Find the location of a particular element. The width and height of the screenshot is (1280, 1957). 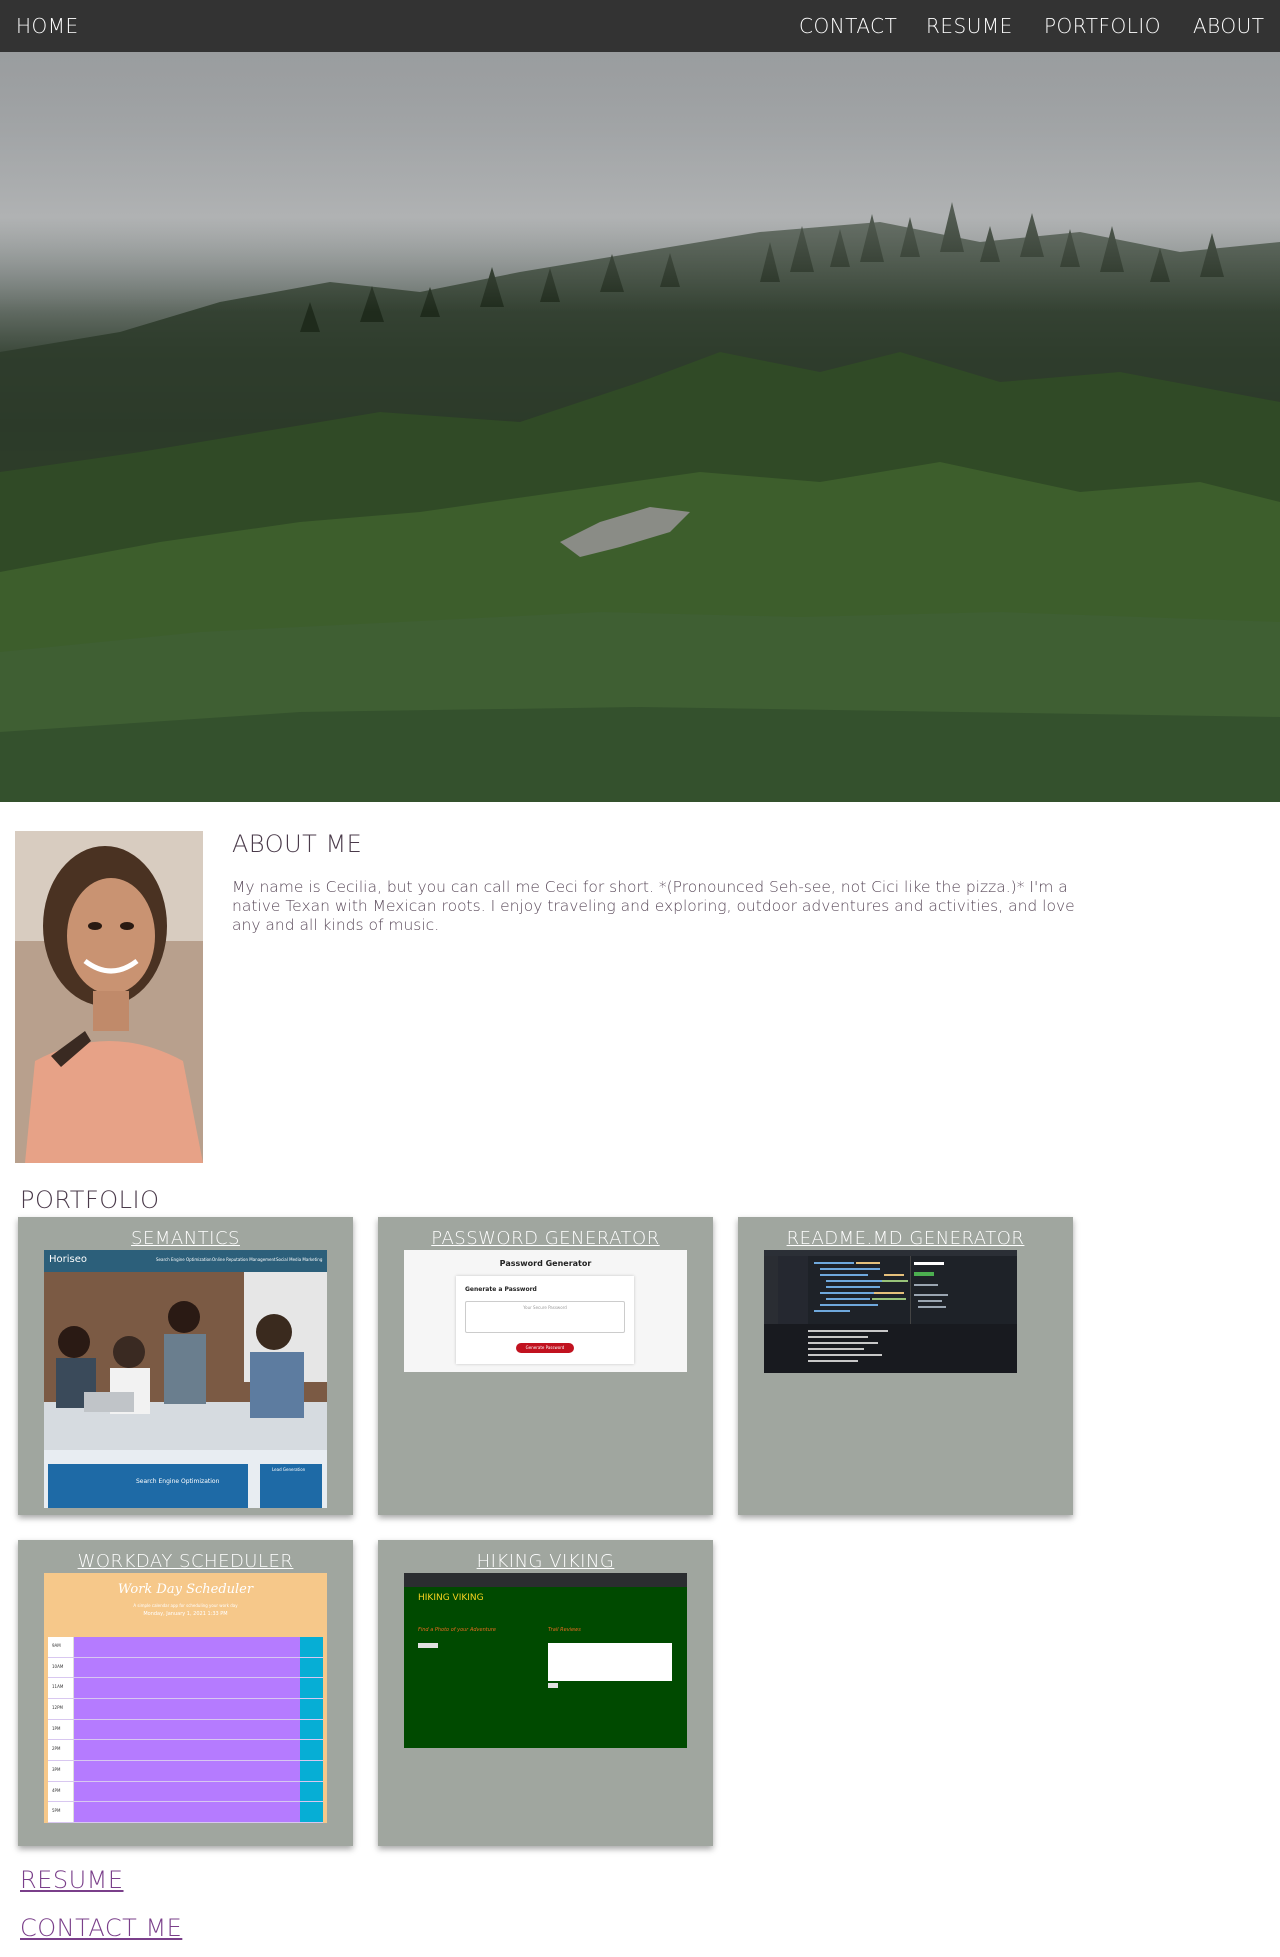

portfolio-heading: PORTFOLIO is located at coordinates (90, 1200).